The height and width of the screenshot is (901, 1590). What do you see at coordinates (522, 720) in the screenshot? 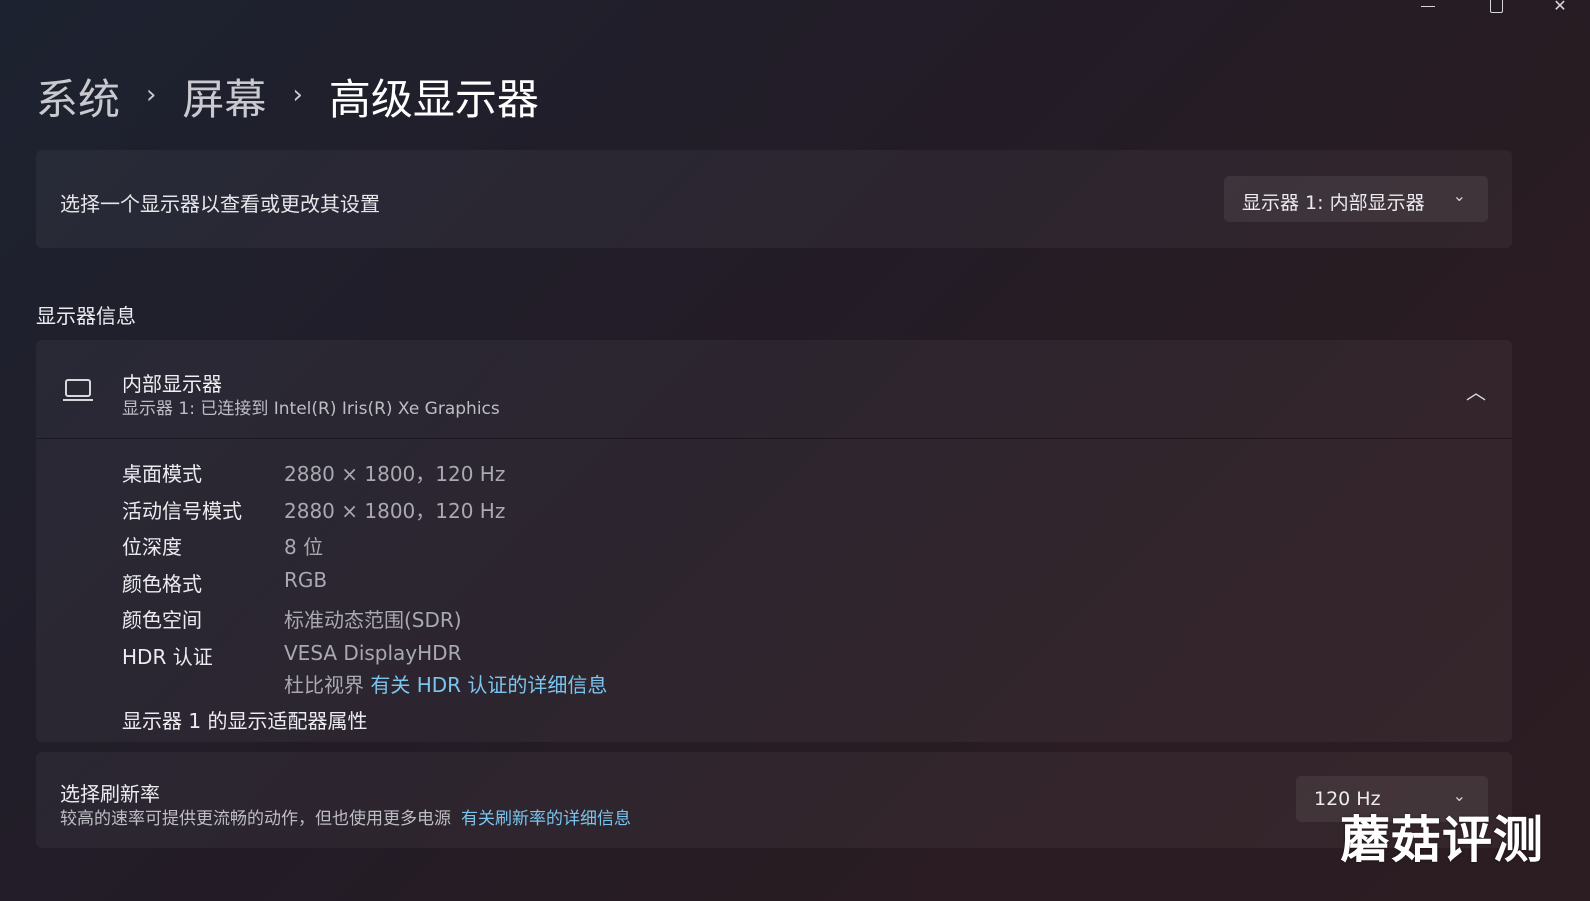
I see `info-row-adapter: 显示器 1 的显示适配器属性` at bounding box center [522, 720].